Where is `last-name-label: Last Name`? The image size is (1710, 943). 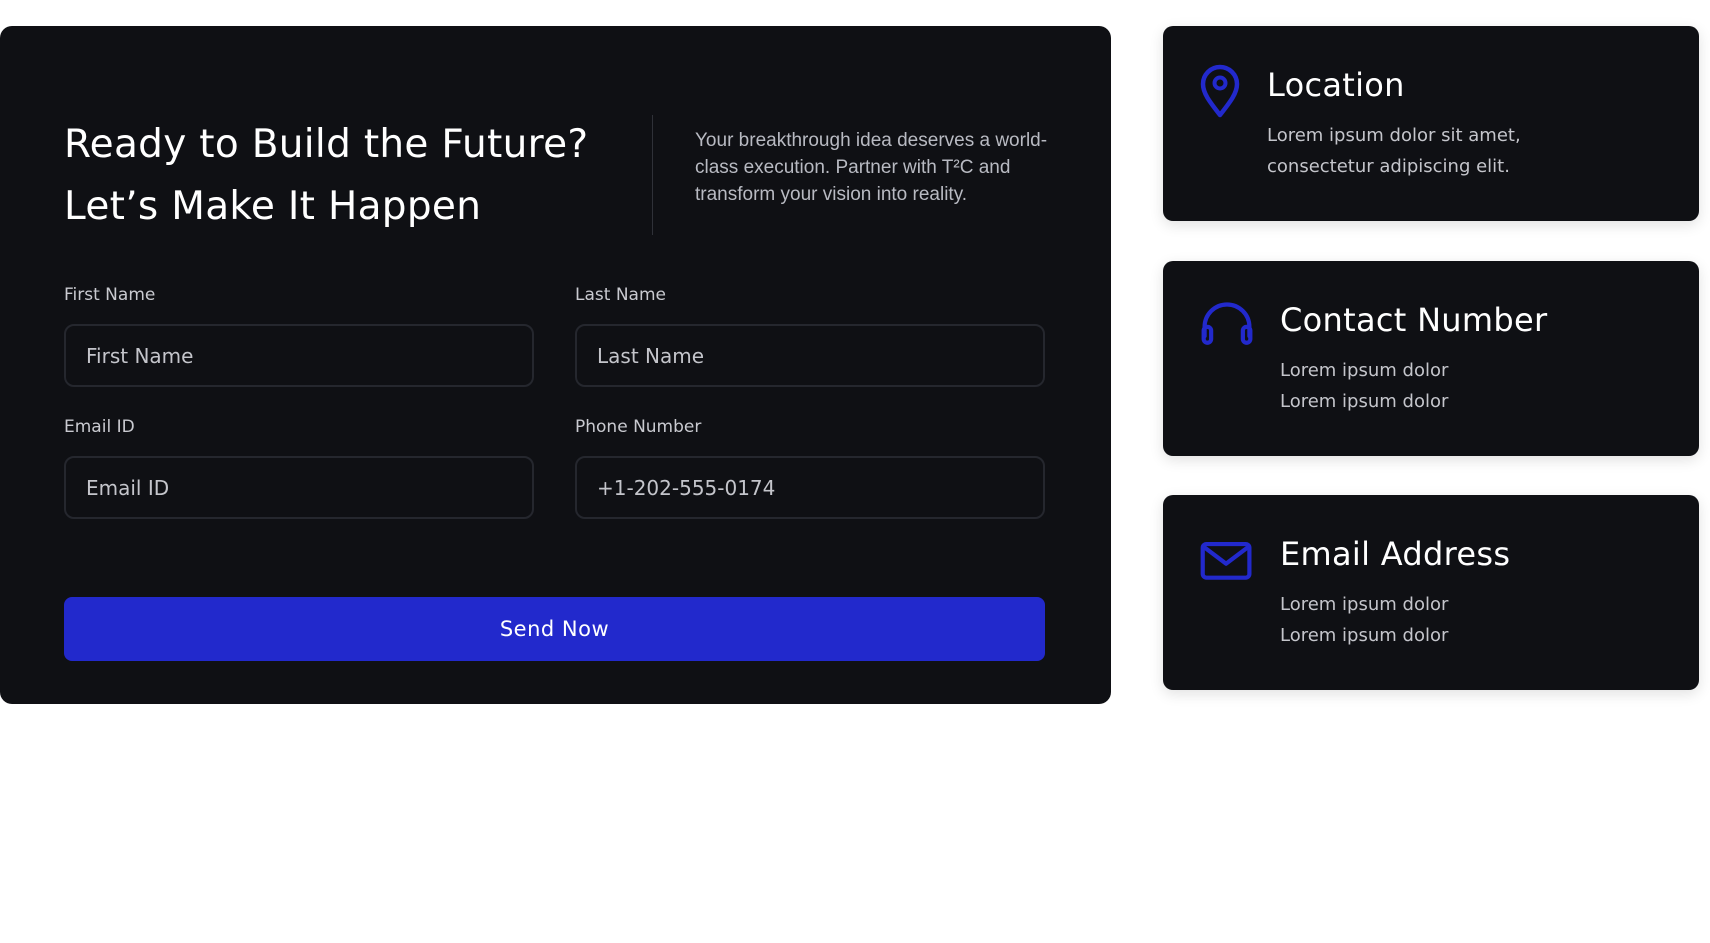
last-name-label: Last Name is located at coordinates (620, 295).